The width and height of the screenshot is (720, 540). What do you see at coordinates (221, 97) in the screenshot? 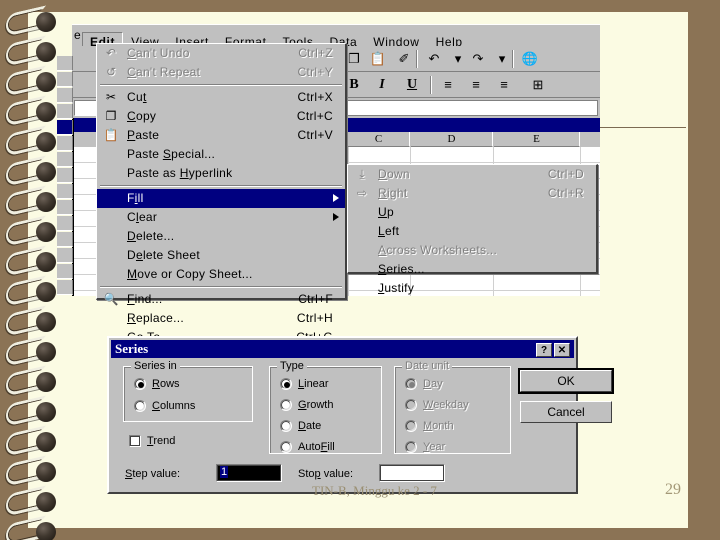
I see `menu-item-cut: ✂ Cut Ctrl+X` at bounding box center [221, 97].